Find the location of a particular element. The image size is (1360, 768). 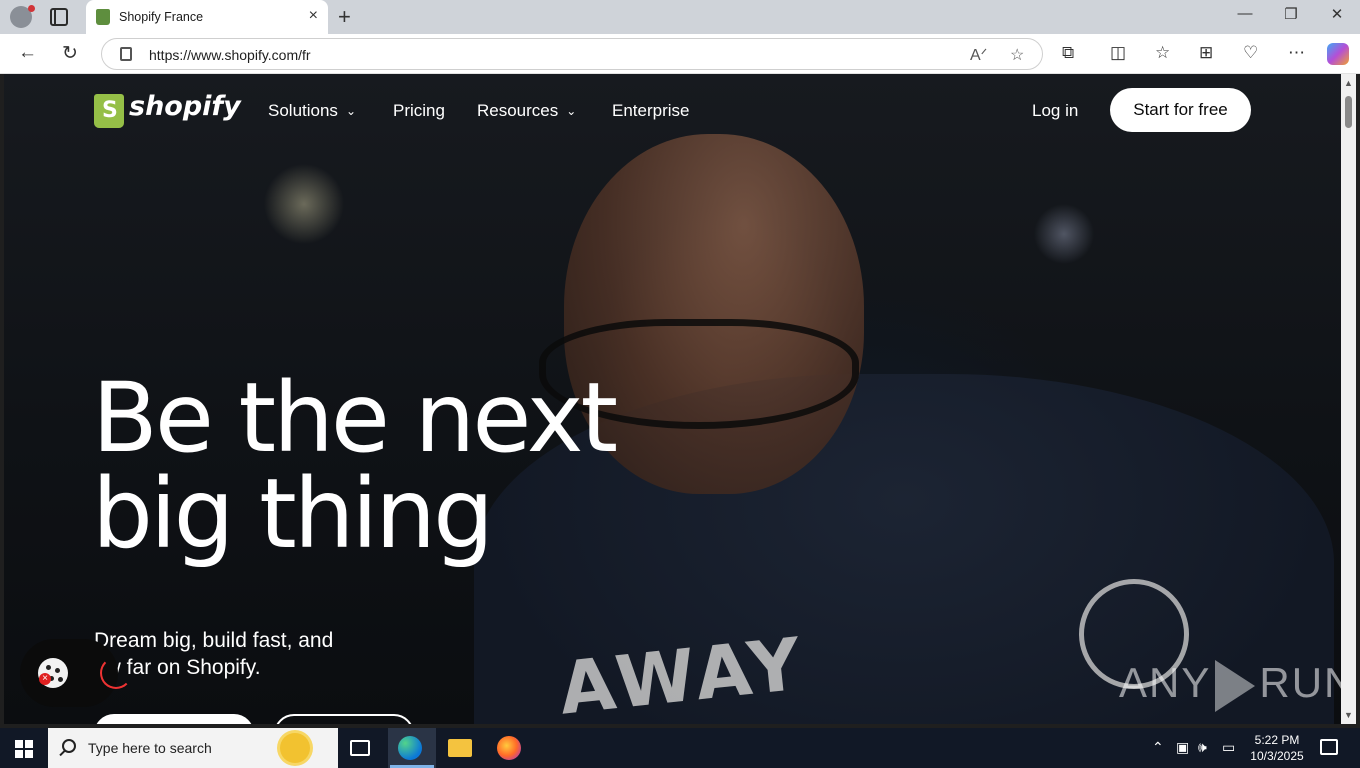

hero-title-line-1: Be the next is located at coordinates (355, 418).